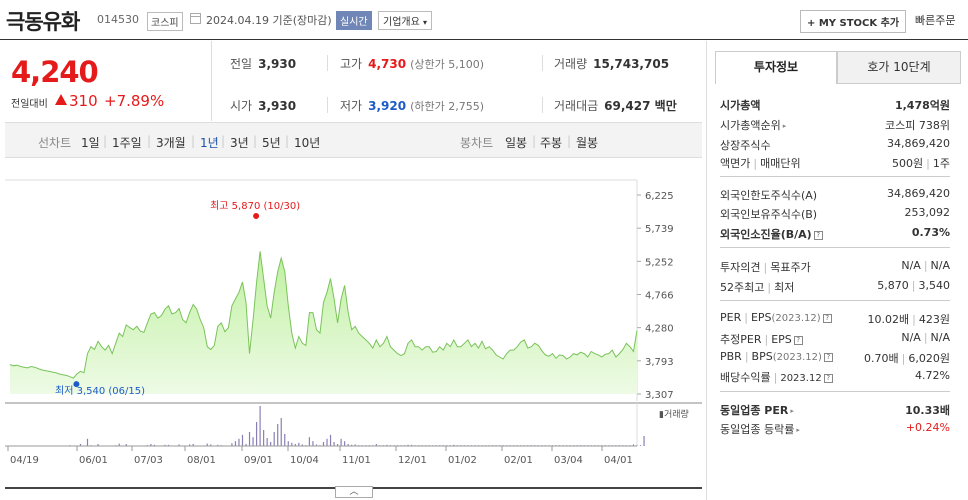 The width and height of the screenshot is (968, 500). What do you see at coordinates (735, 163) in the screenshot?
I see `par-label: 액면가` at bounding box center [735, 163].